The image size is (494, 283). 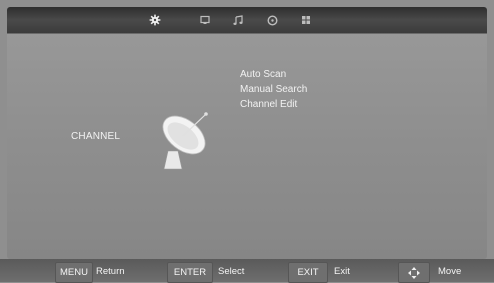 I want to click on footer-help-bar: MENU Return ENTER Select EXIT Exit Move, so click(x=247, y=271).